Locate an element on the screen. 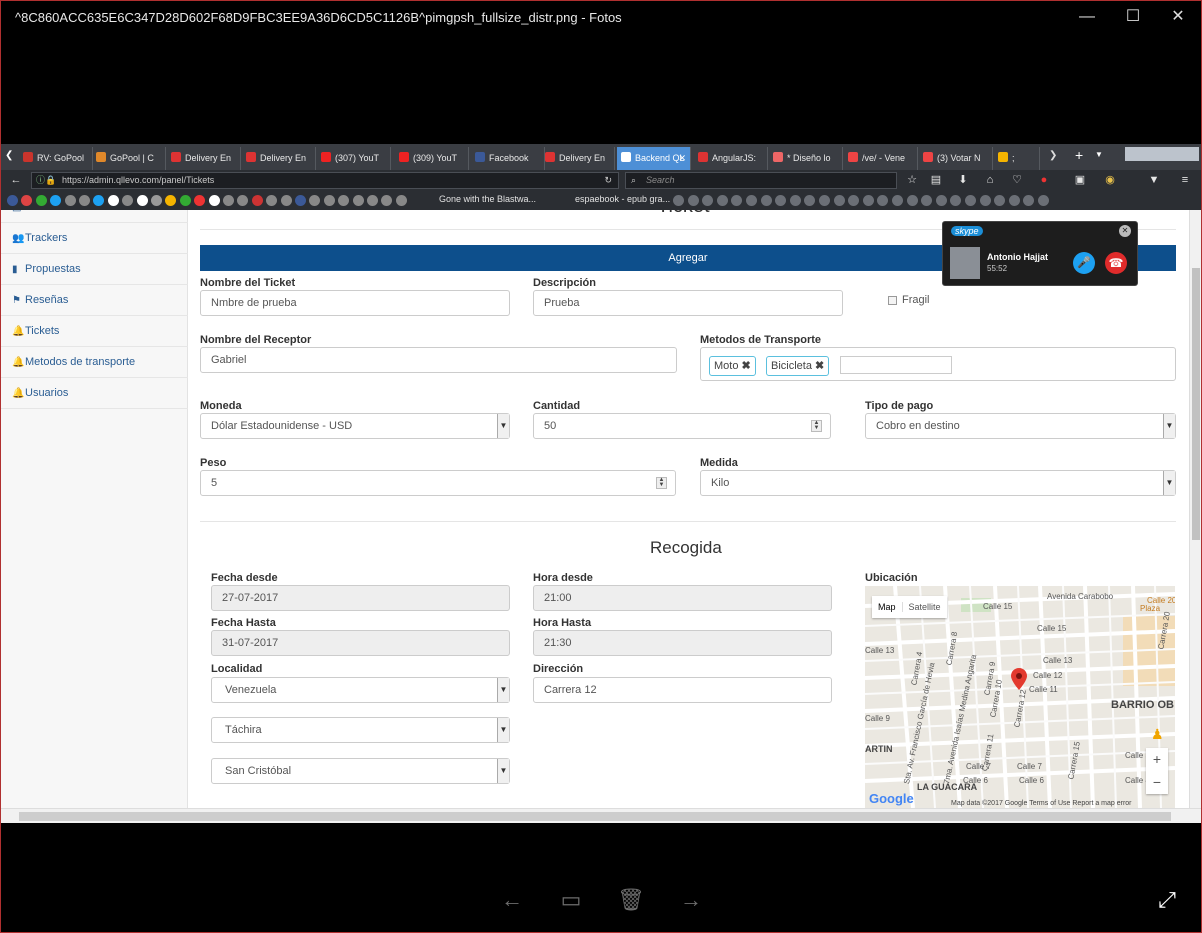 The image size is (1202, 933). zoom-in-button: + is located at coordinates (1157, 759).